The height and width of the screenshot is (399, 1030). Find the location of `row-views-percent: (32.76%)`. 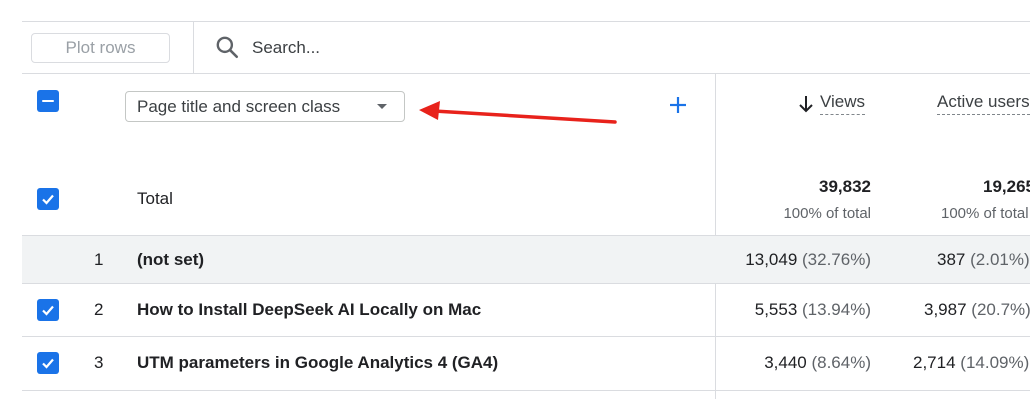

row-views-percent: (32.76%) is located at coordinates (836, 259).